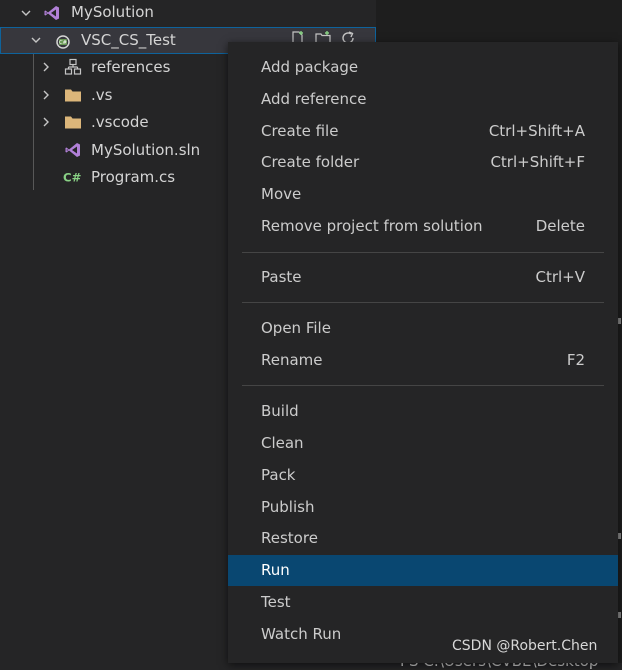 Image resolution: width=622 pixels, height=670 pixels. I want to click on menu-item-remove-project: Remove project from solution Delete, so click(423, 226).